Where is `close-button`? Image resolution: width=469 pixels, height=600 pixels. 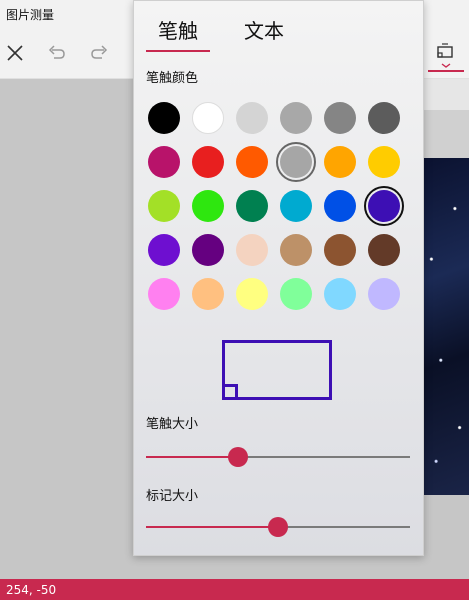
close-button is located at coordinates (15, 53).